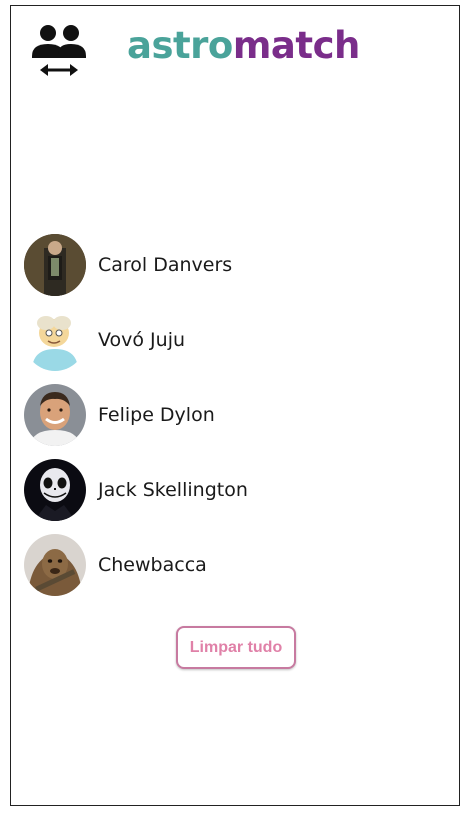 This screenshot has width=474, height=824. I want to click on jack-skellington-avatar, so click(55, 489).